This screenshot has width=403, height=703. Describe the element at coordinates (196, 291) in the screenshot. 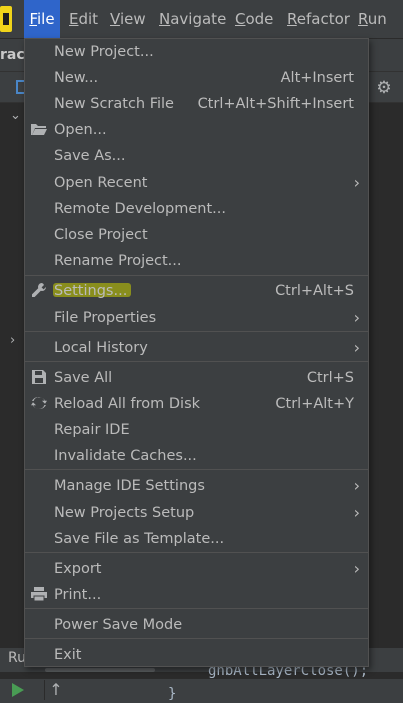

I see `menu-item-settings: Settings... Ctrl+Alt+S` at that location.